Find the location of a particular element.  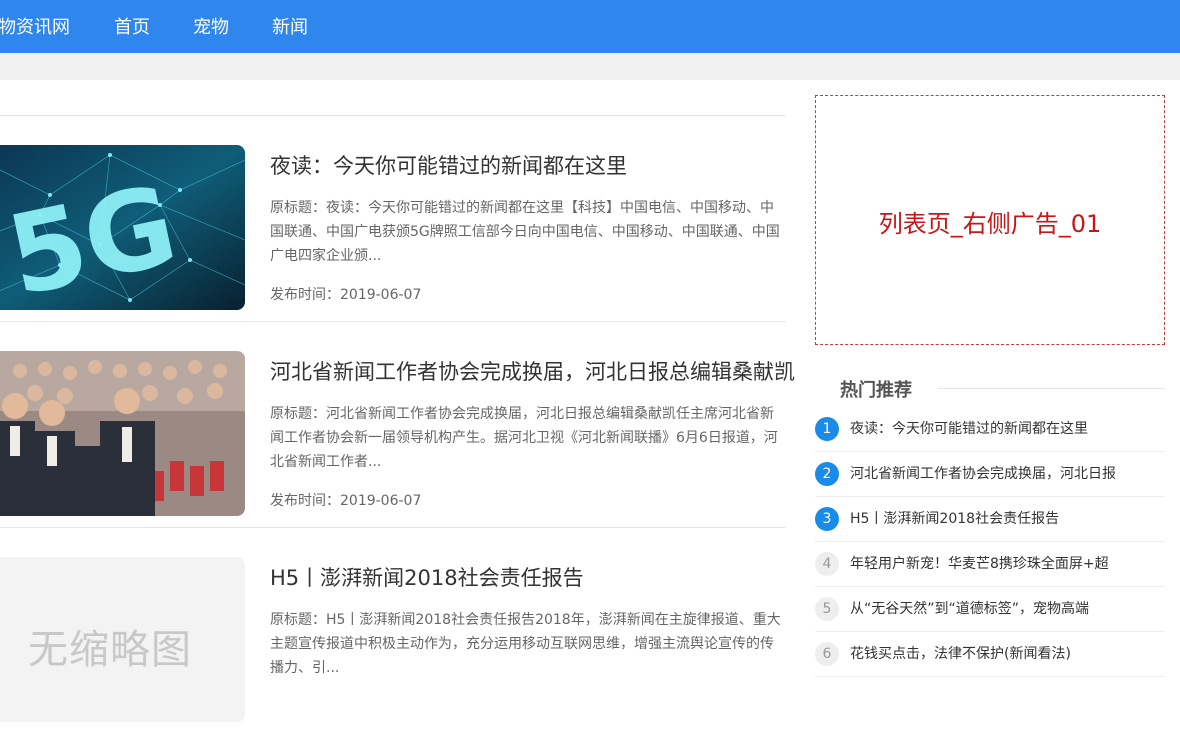

hot-item-text: 河北省新闻工作者协会完成换届，河北日报 is located at coordinates (983, 473).